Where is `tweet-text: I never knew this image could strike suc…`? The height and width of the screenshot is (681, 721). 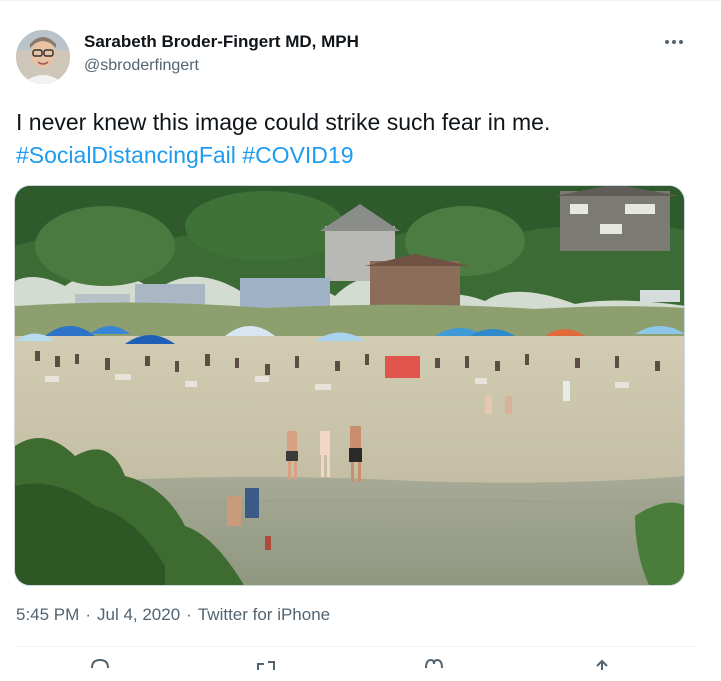
tweet-text: I never knew this image could strike suc… is located at coordinates (356, 139).